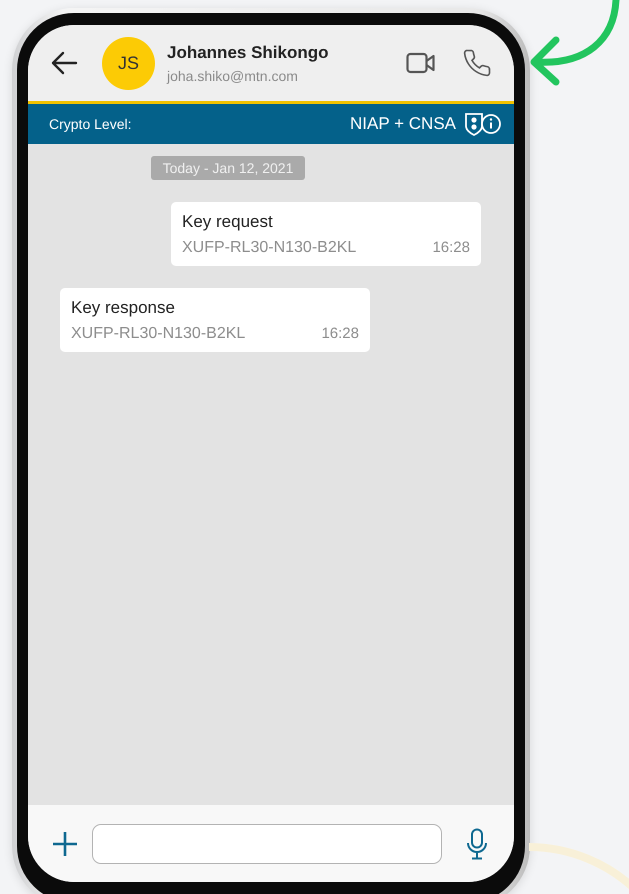 The width and height of the screenshot is (629, 894). What do you see at coordinates (128, 63) in the screenshot?
I see `avatar: JS` at bounding box center [128, 63].